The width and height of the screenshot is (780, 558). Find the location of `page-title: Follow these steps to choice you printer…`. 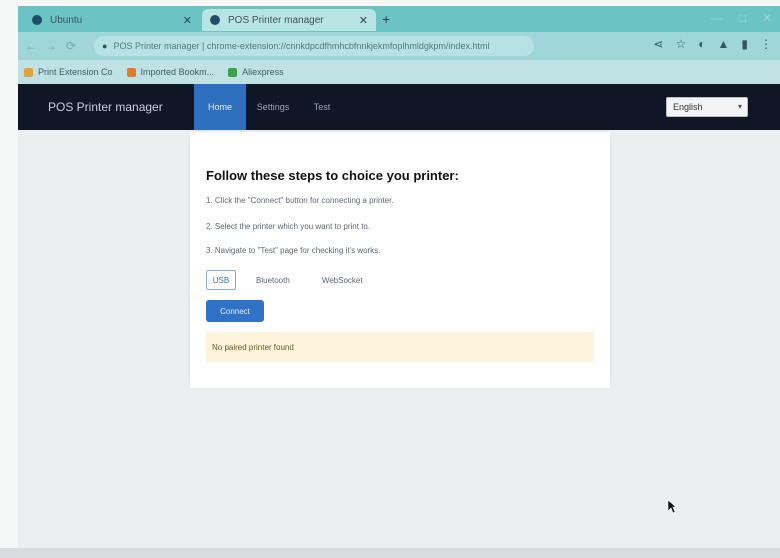

page-title: Follow these steps to choice you printer… is located at coordinates (332, 175).